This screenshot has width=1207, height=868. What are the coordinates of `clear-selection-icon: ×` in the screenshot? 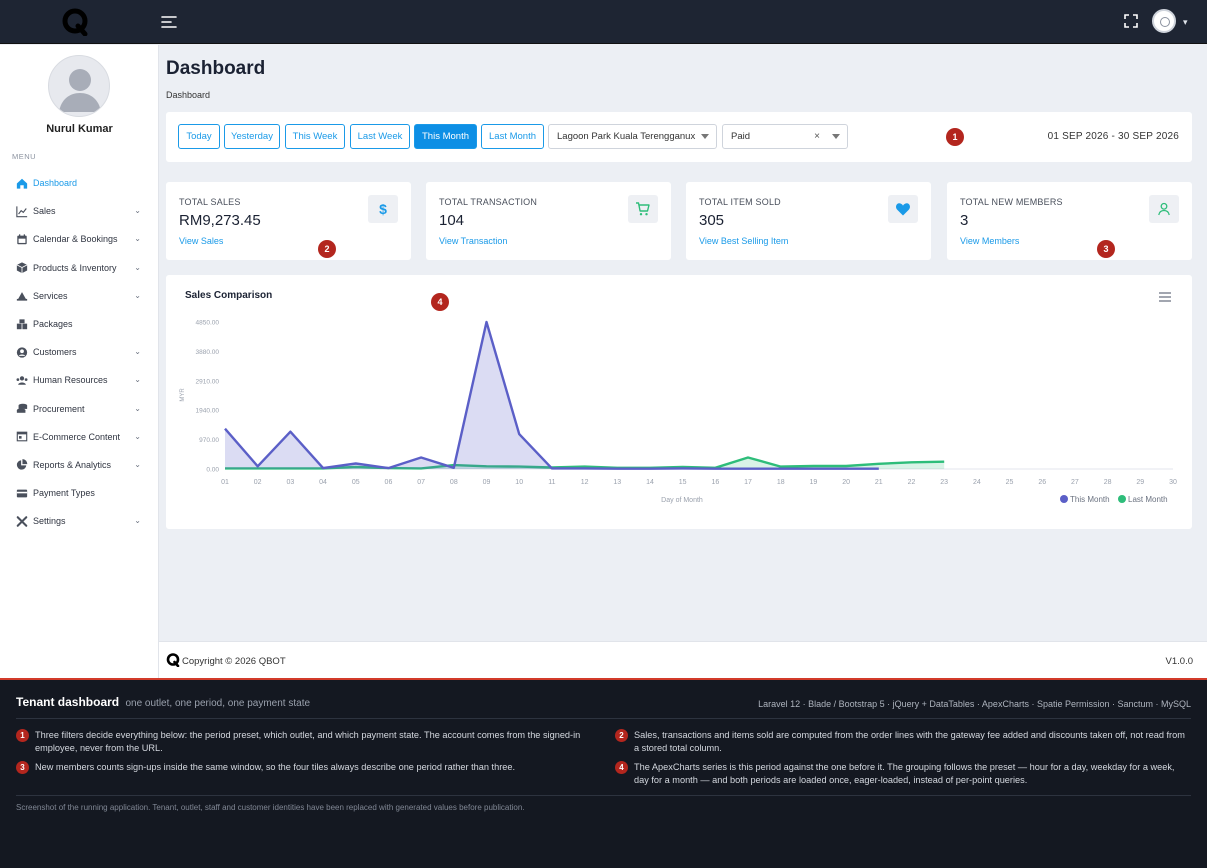 It's located at (817, 136).